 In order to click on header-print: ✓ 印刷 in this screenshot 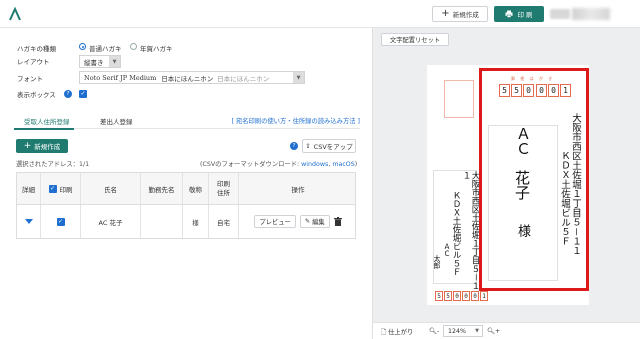, I will do `click(61, 188)`.